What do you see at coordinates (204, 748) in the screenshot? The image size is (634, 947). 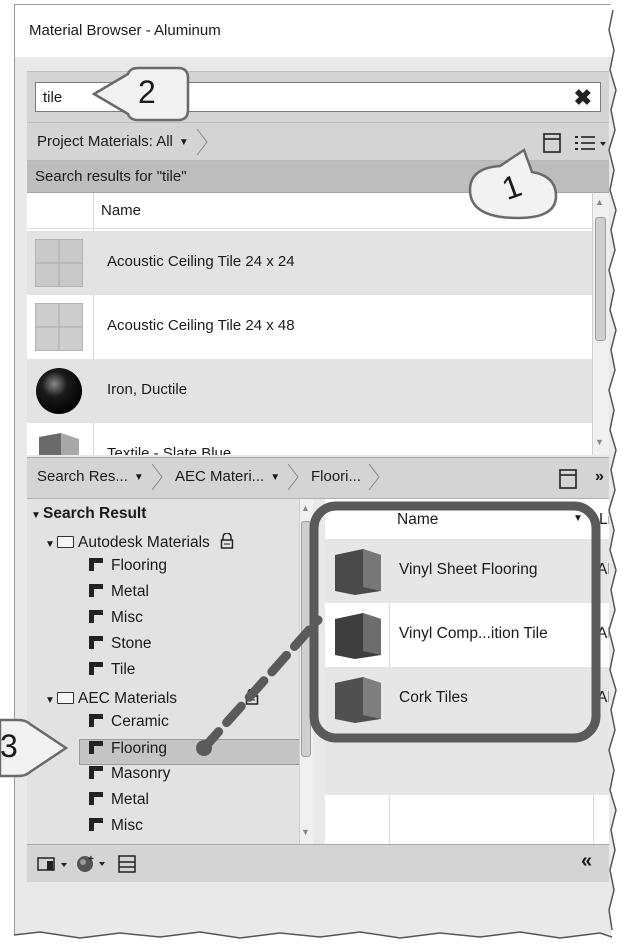 I see `connector-dot` at bounding box center [204, 748].